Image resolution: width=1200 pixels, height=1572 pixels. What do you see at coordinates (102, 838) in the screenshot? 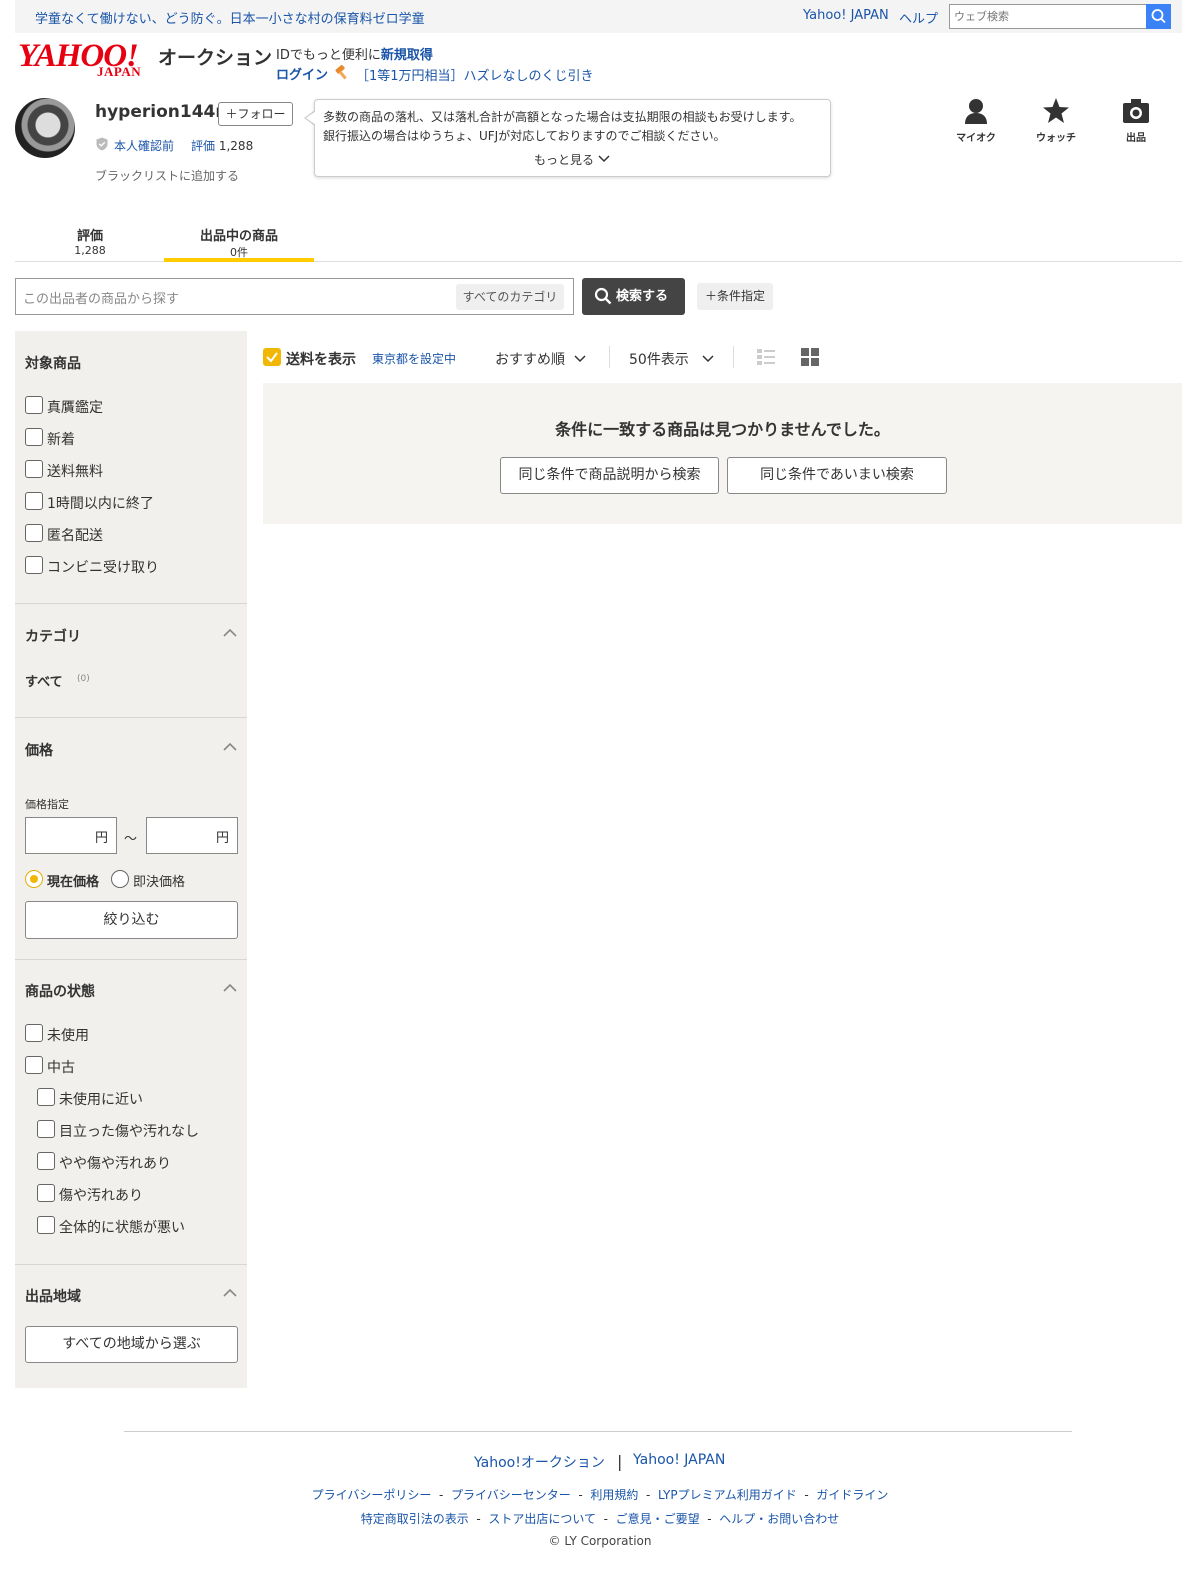
I see `price-min-unit: 円` at bounding box center [102, 838].